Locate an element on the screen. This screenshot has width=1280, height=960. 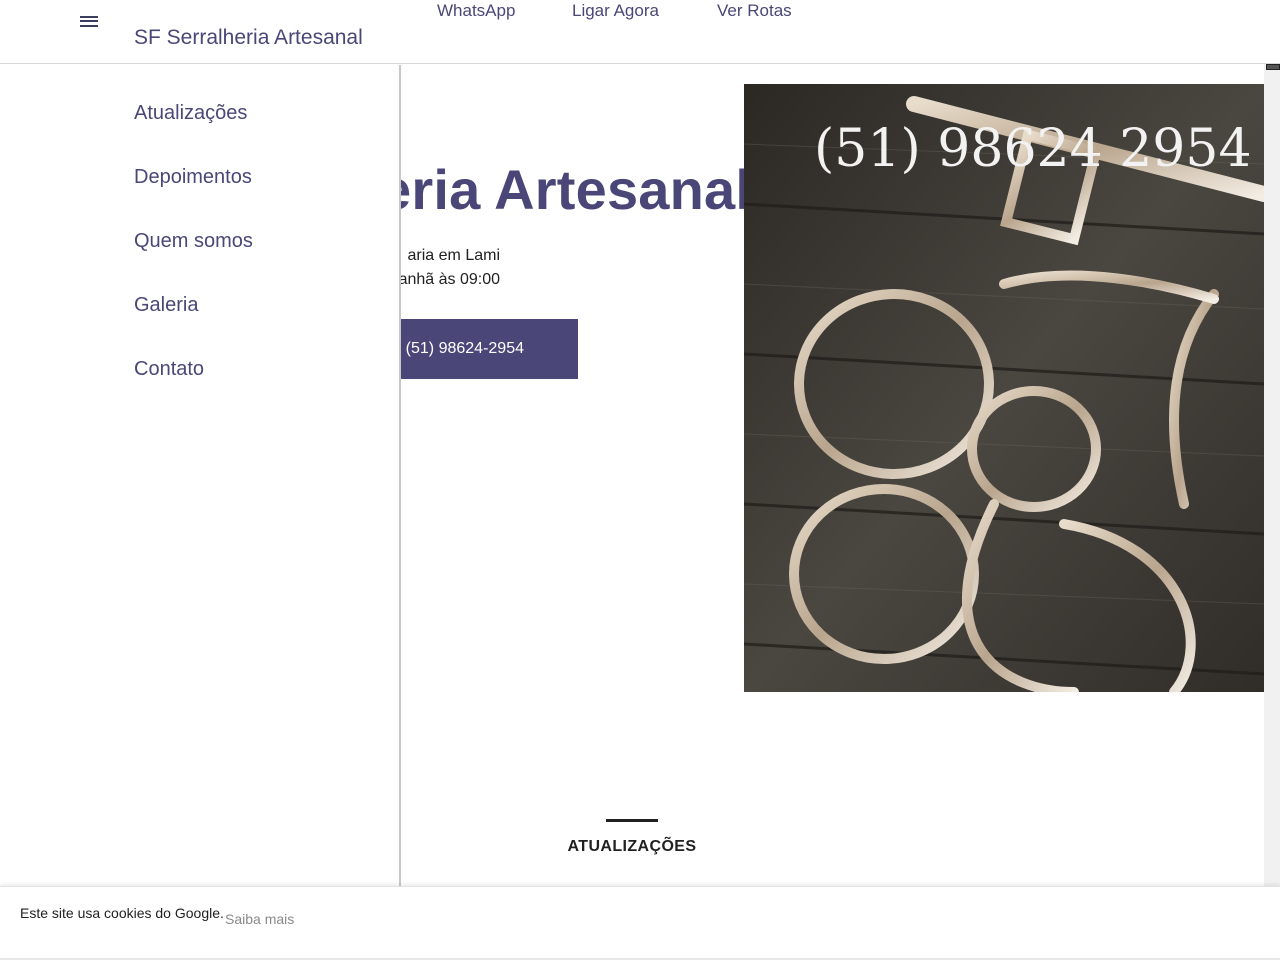
section-divider is located at coordinates (632, 820).